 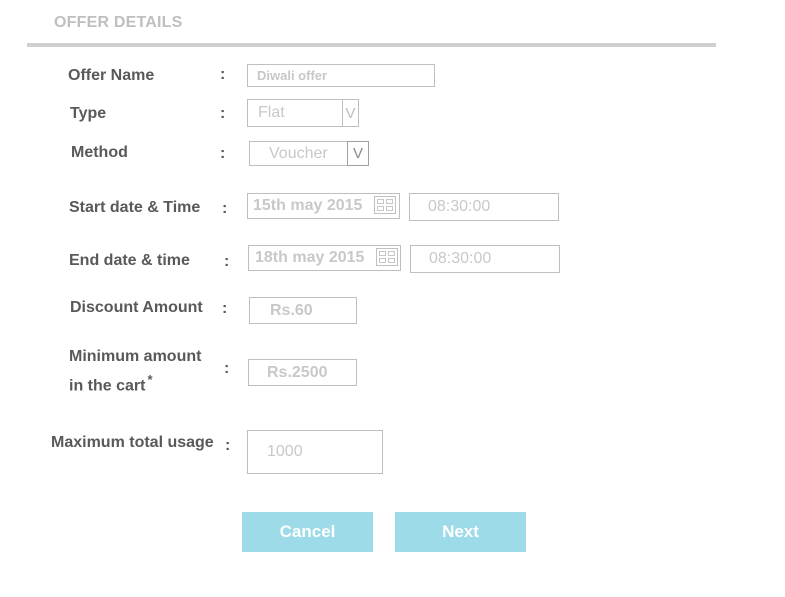 I want to click on offer-name-colon: :, so click(x=223, y=74).